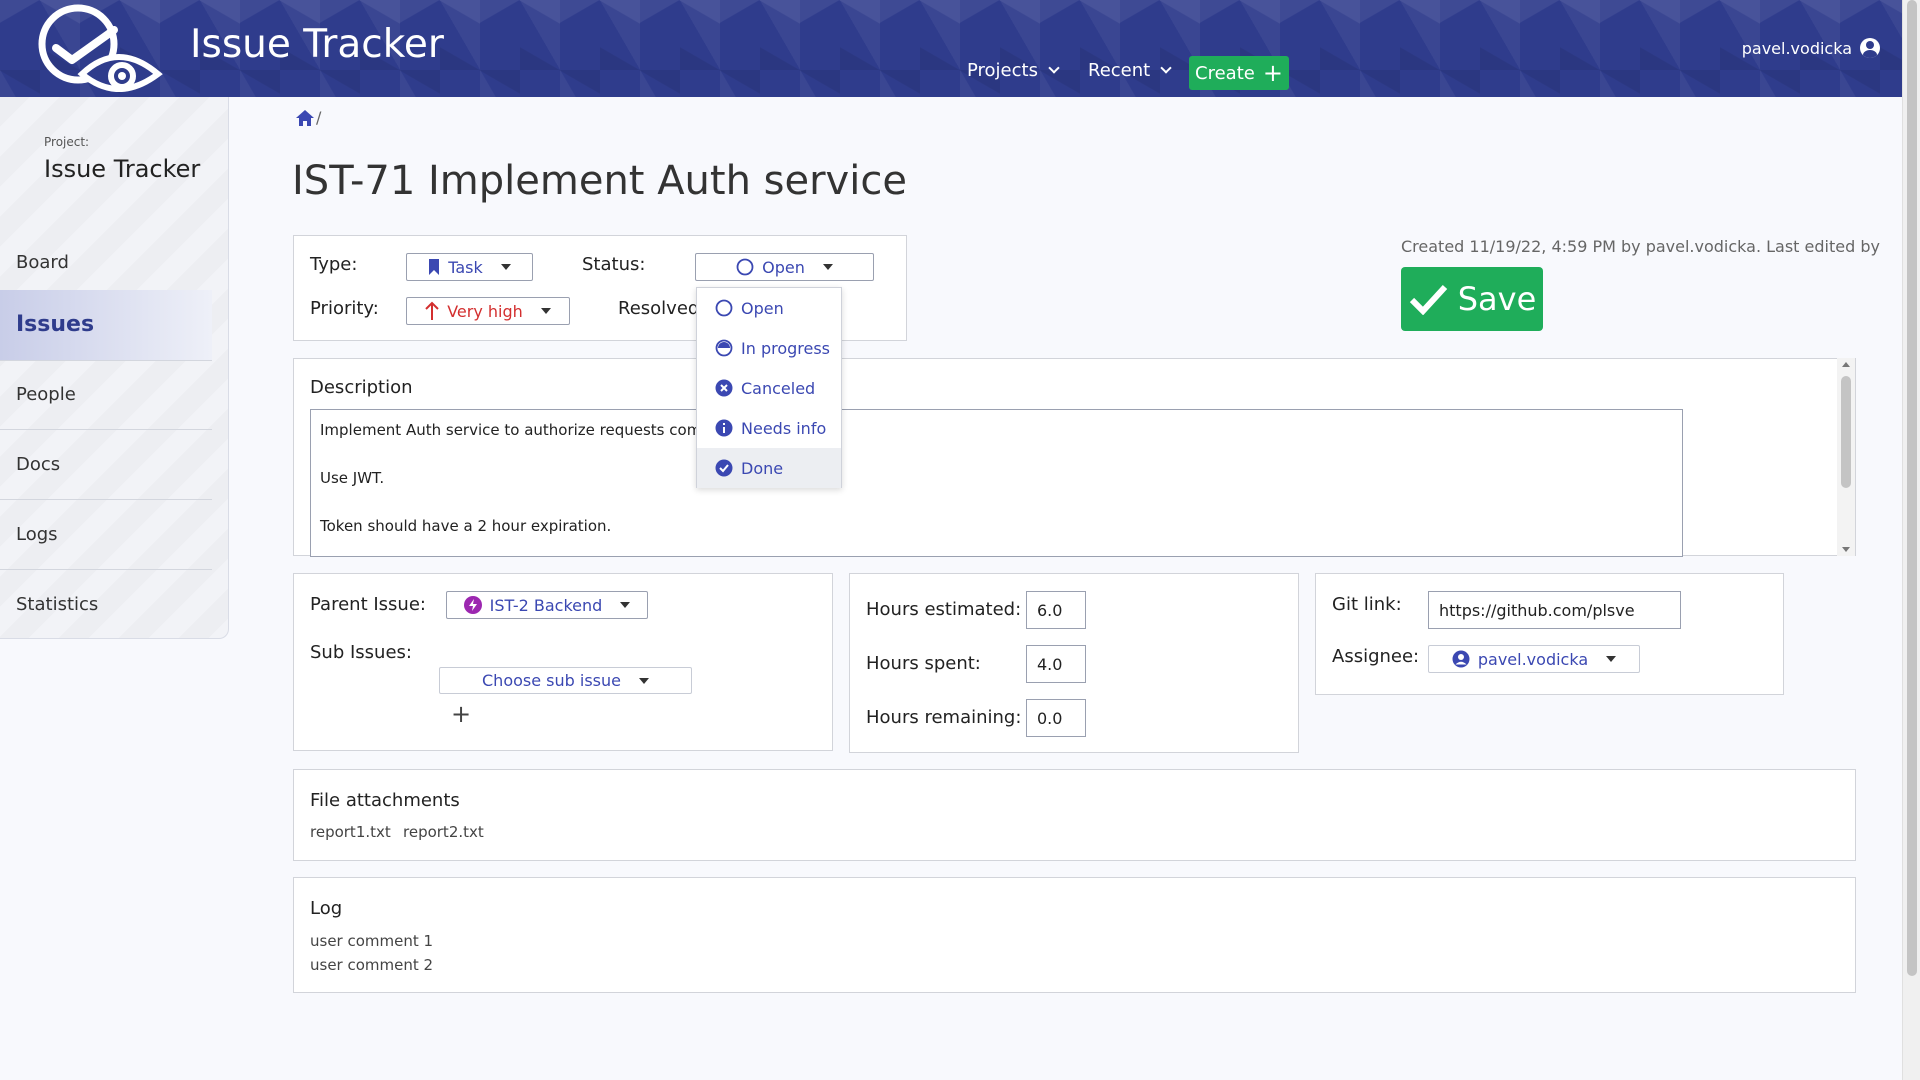  I want to click on status-option-done: Done, so click(769, 468).